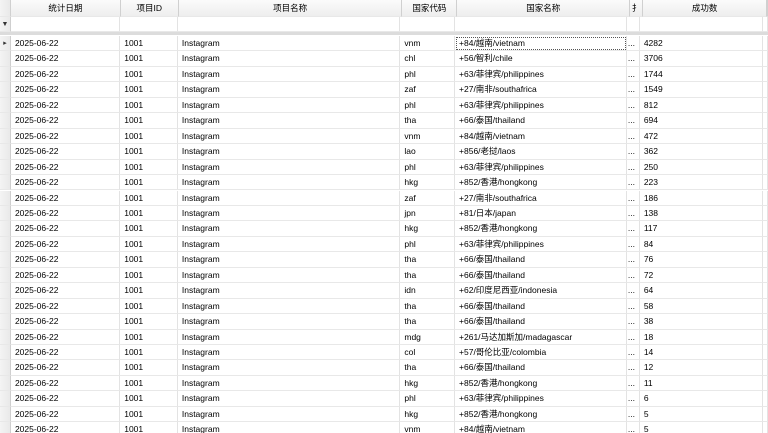  I want to click on cell-success-count: 5, so click(701, 427).